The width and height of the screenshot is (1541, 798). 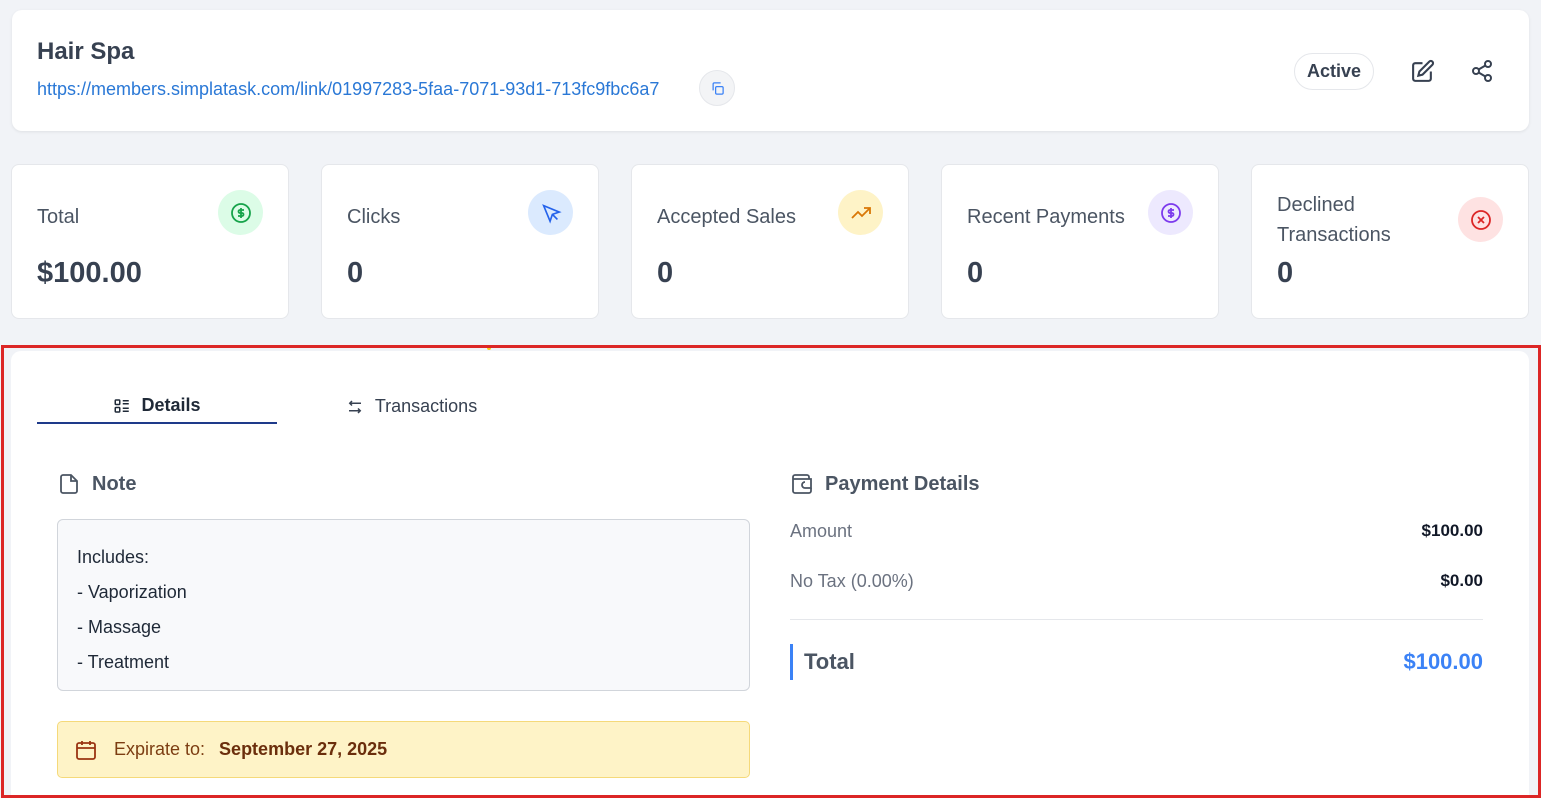 I want to click on stat-label: Accepted Sales, so click(x=726, y=217).